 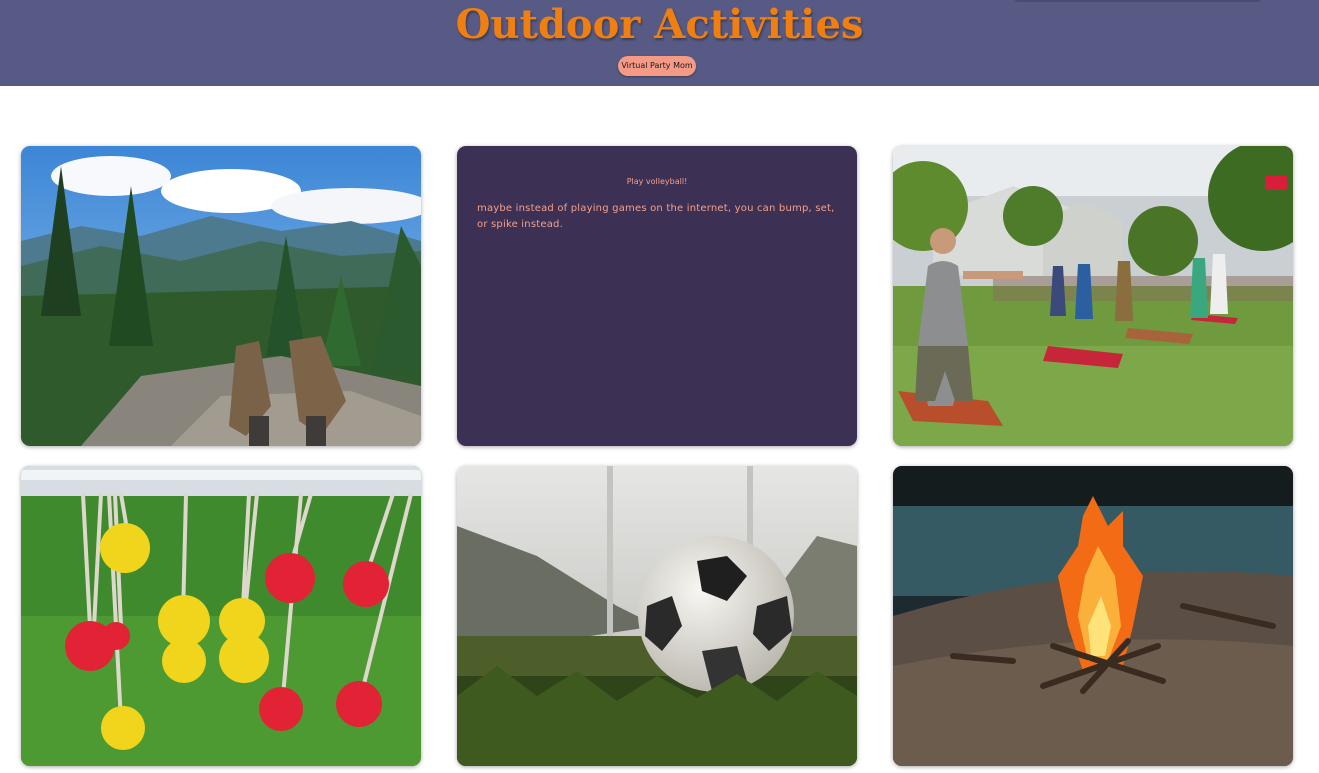 What do you see at coordinates (657, 66) in the screenshot?
I see `author-badge-button: Virtual Party Mom` at bounding box center [657, 66].